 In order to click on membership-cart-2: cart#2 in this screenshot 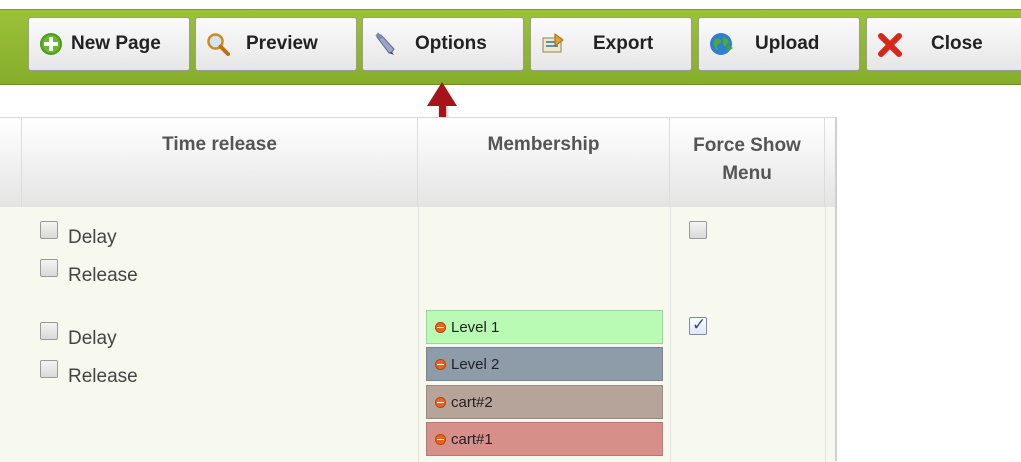, I will do `click(544, 402)`.